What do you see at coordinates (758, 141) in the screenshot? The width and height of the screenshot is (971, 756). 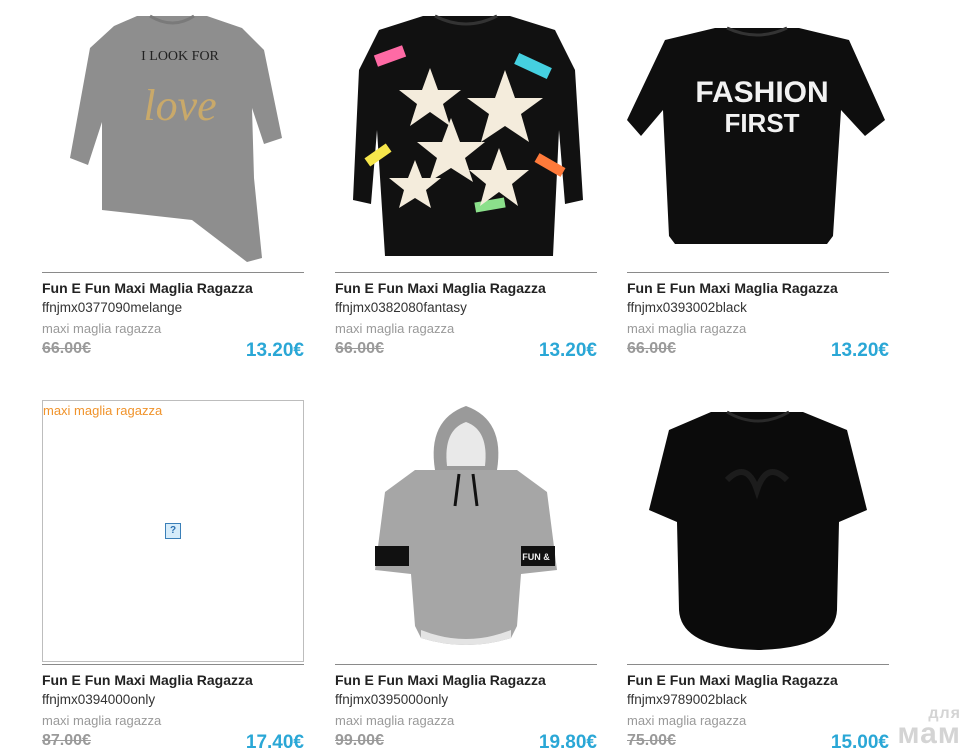 I see `product-image-fashion-first-shirt: FASHION FIRST` at bounding box center [758, 141].